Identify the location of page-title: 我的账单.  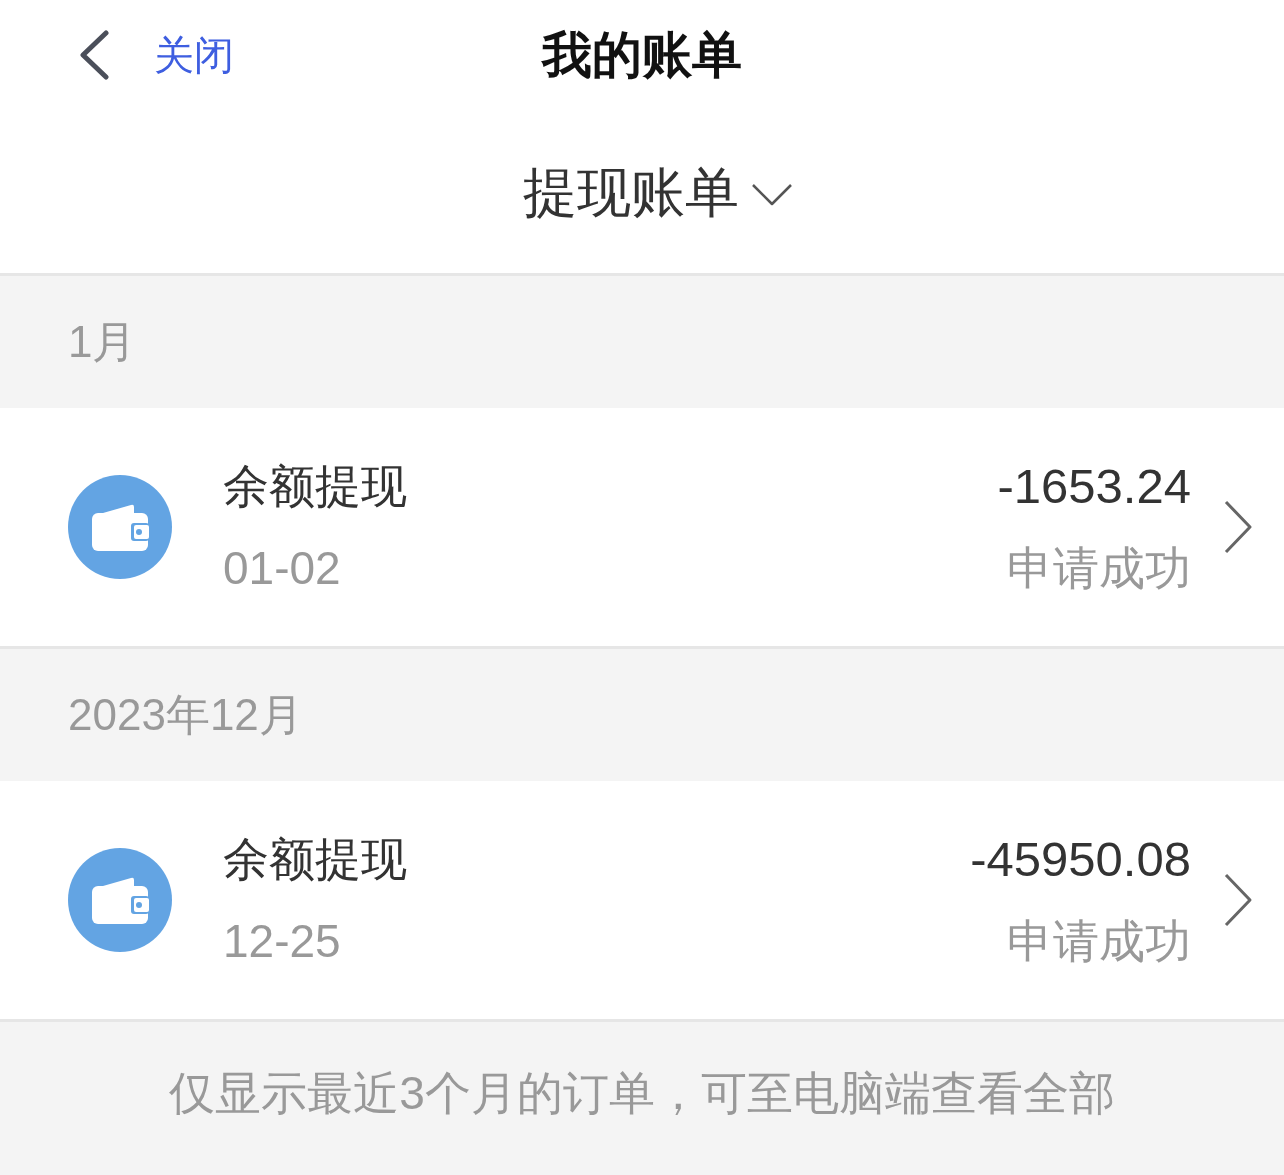
(642, 55).